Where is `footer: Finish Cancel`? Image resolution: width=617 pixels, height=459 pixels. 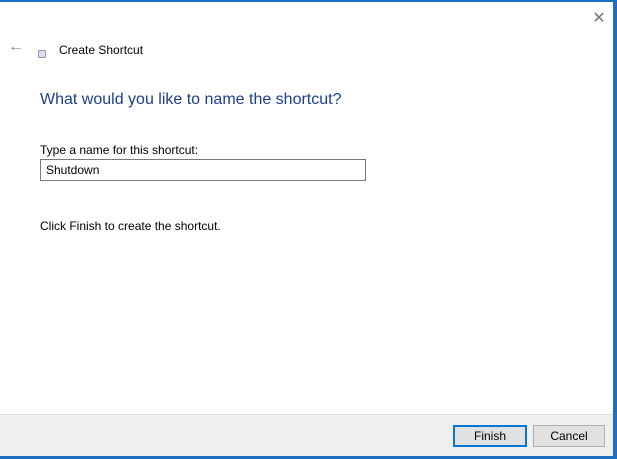
footer: Finish Cancel is located at coordinates (306, 435).